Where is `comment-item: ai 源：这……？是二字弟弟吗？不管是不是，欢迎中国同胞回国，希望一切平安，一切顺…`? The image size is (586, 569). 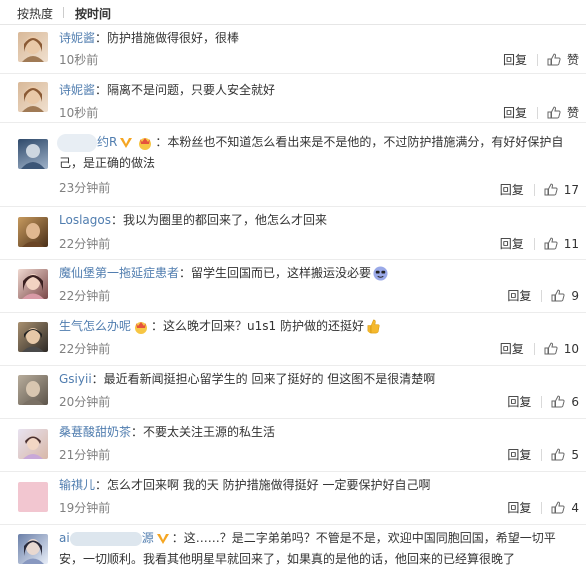 comment-item: ai 源：这……？是二字弟弟吗？不管是不是，欢迎中国同胞回国，希望一切平安，一切顺… is located at coordinates (293, 547).